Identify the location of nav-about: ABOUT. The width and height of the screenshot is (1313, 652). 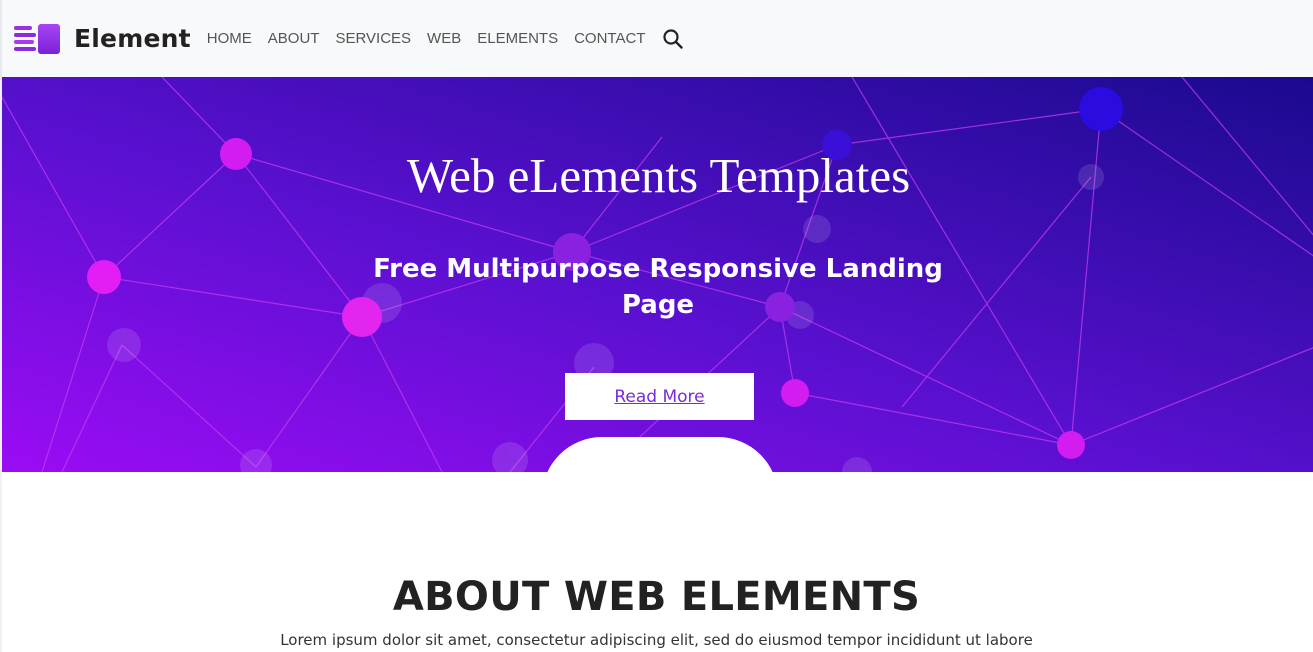
(294, 38).